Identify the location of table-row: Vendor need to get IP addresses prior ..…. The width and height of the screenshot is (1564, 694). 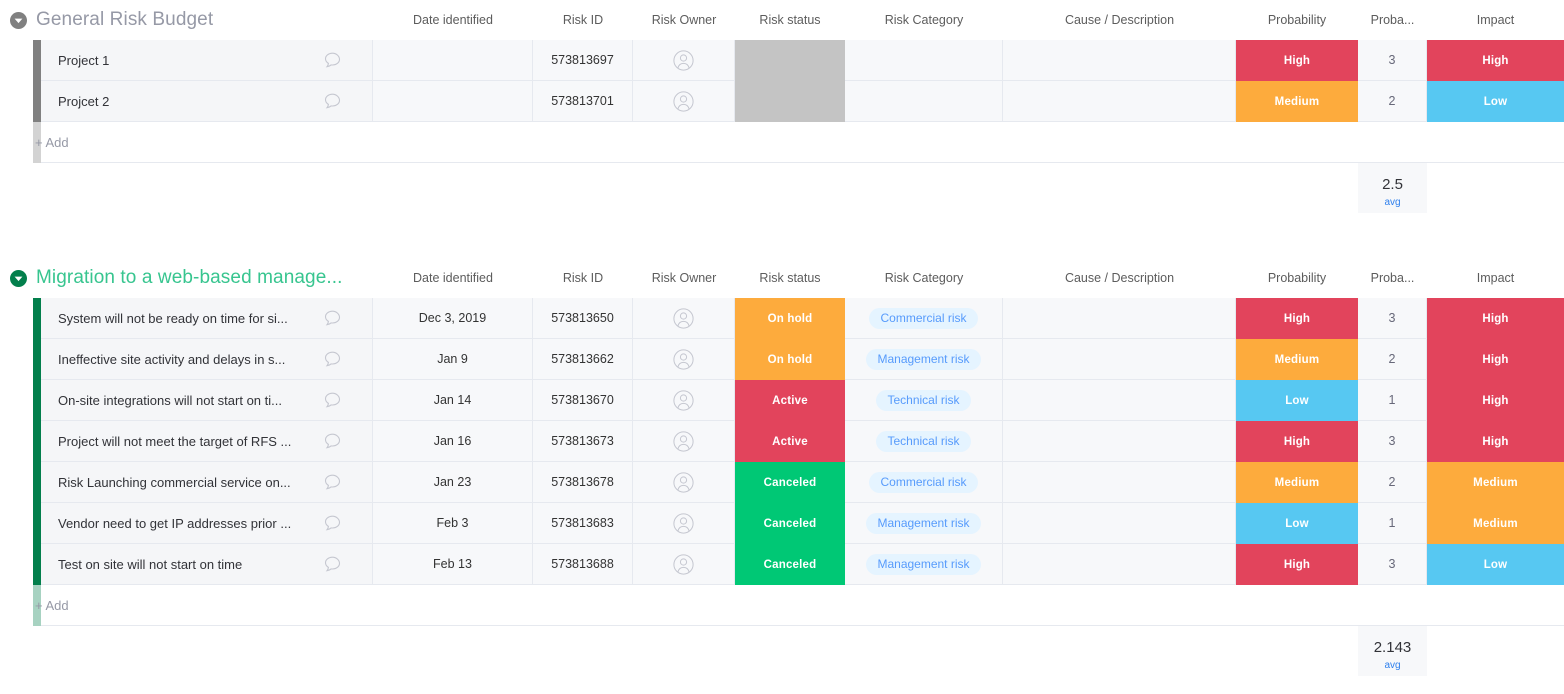
(782, 523).